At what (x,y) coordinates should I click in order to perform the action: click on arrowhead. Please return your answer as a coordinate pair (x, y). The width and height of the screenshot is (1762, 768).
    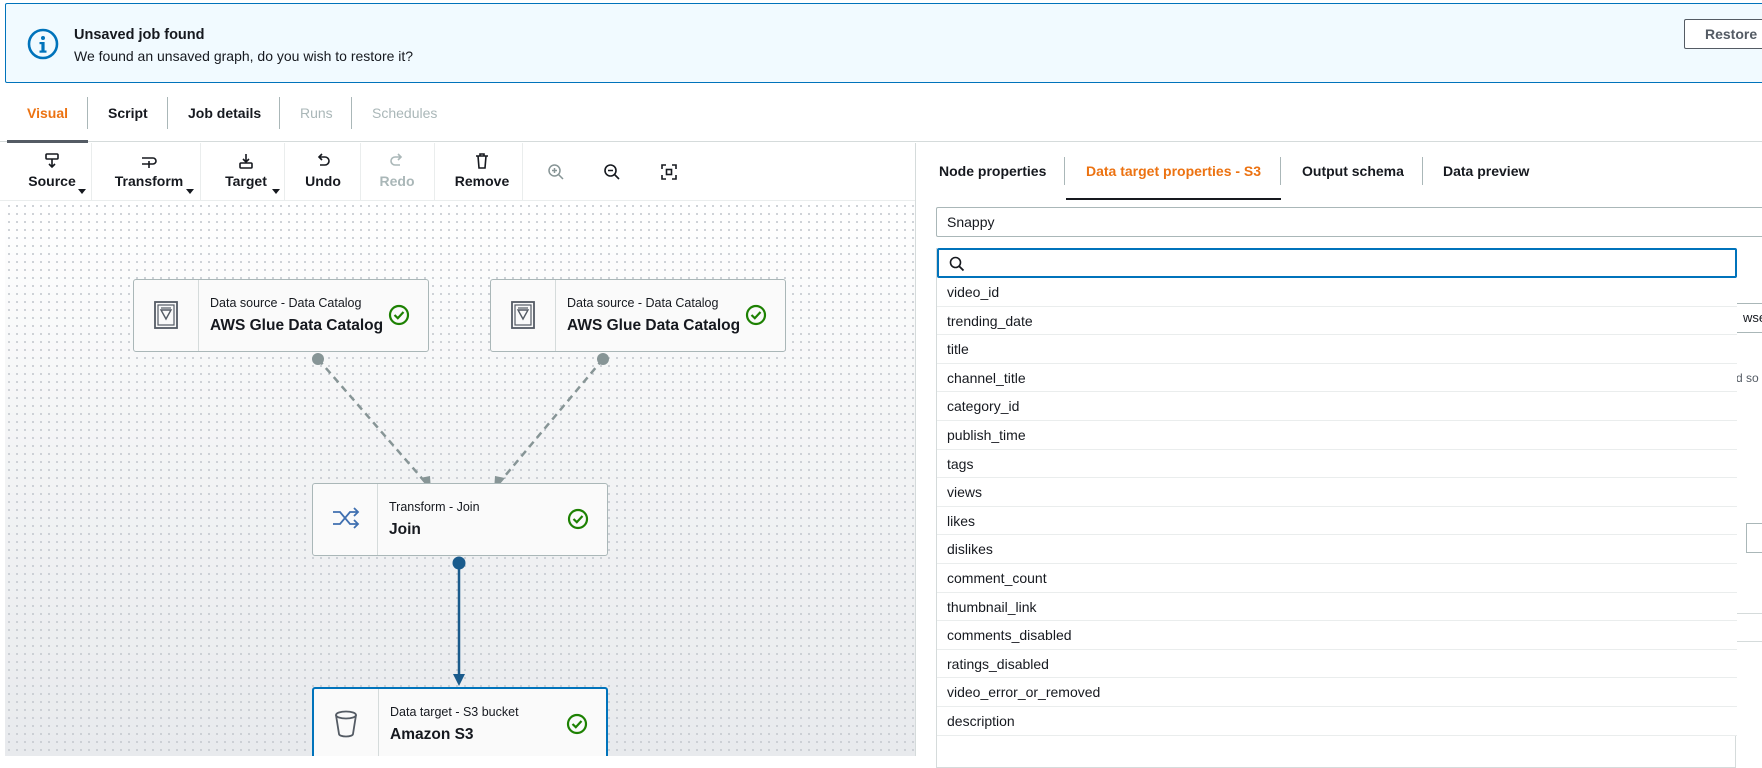
    Looking at the image, I should click on (459, 680).